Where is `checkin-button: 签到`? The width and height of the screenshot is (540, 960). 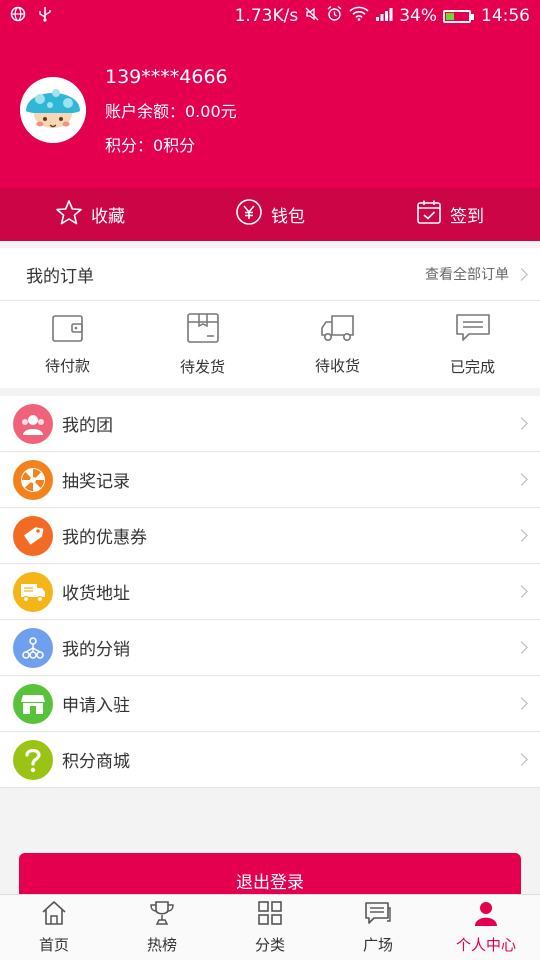
checkin-button: 签到 is located at coordinates (450, 214).